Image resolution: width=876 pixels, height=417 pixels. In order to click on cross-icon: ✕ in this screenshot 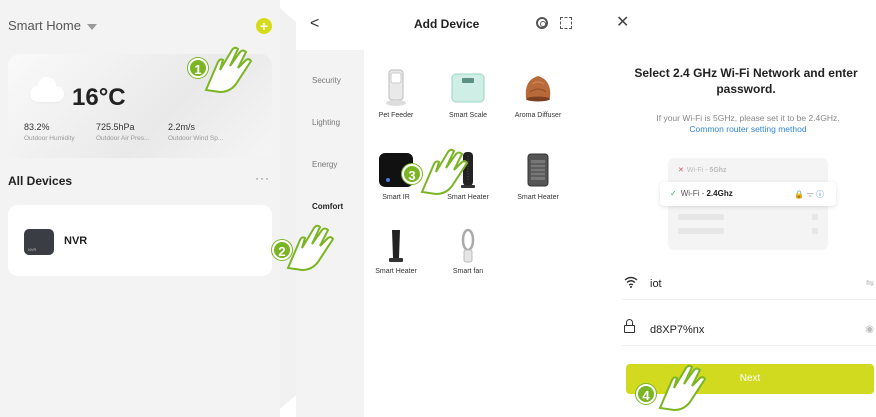, I will do `click(681, 170)`.